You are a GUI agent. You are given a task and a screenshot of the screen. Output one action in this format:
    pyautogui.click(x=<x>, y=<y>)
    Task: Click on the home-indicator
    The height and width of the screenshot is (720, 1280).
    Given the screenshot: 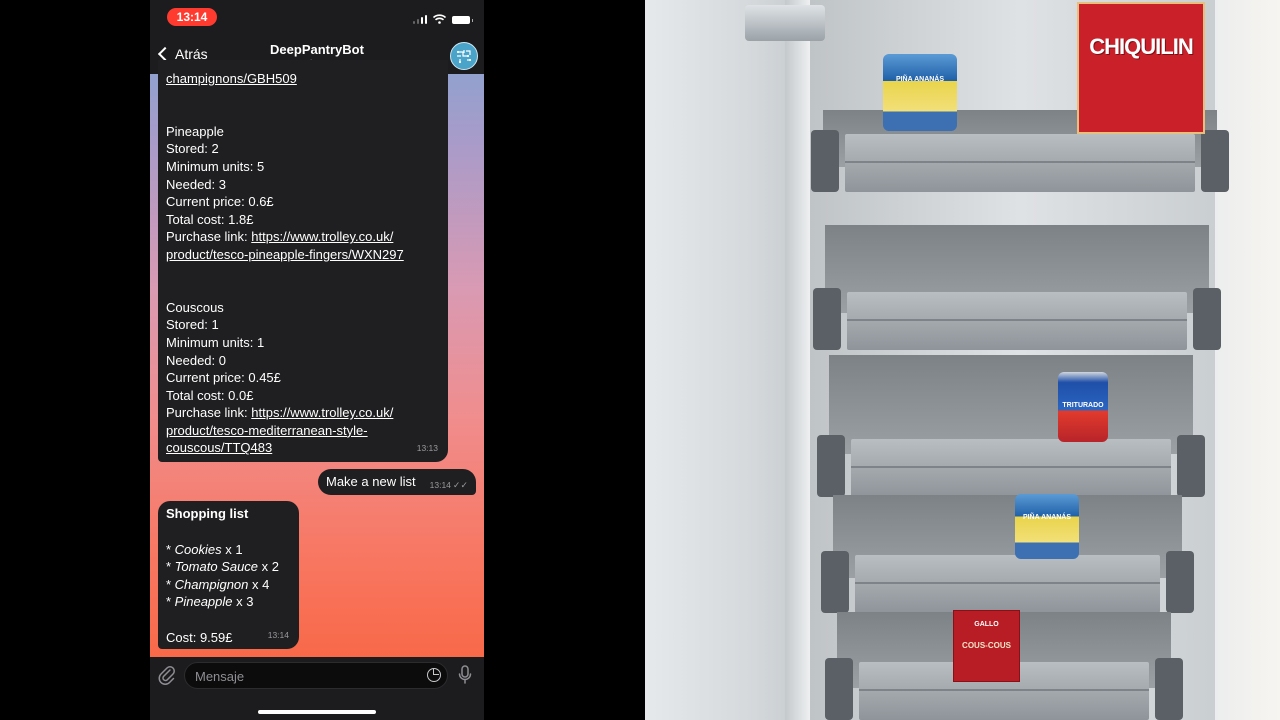 What is the action you would take?
    pyautogui.click(x=317, y=712)
    